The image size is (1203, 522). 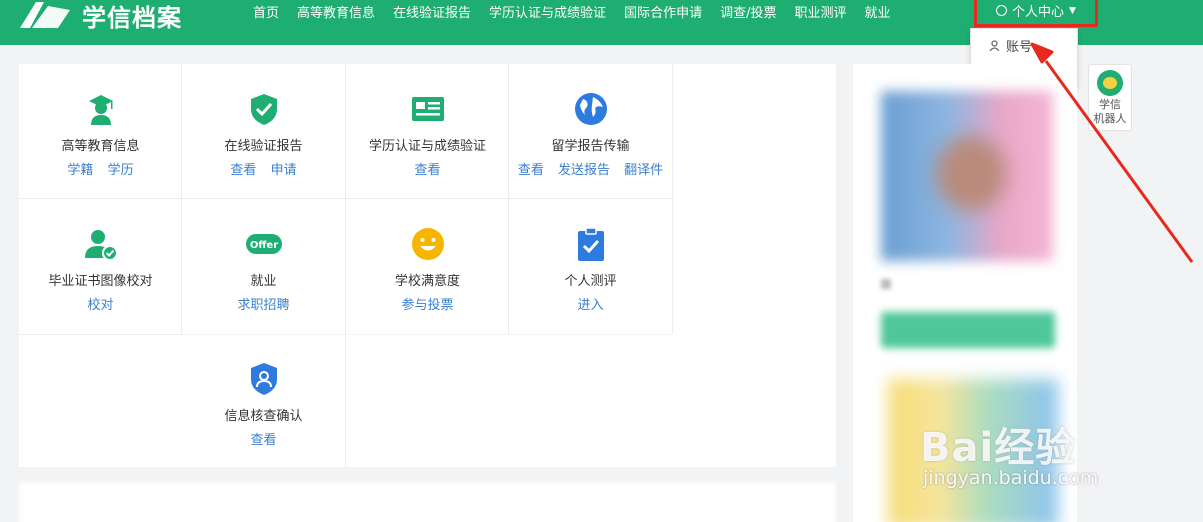 I want to click on link-apply: 申请, so click(x=284, y=170).